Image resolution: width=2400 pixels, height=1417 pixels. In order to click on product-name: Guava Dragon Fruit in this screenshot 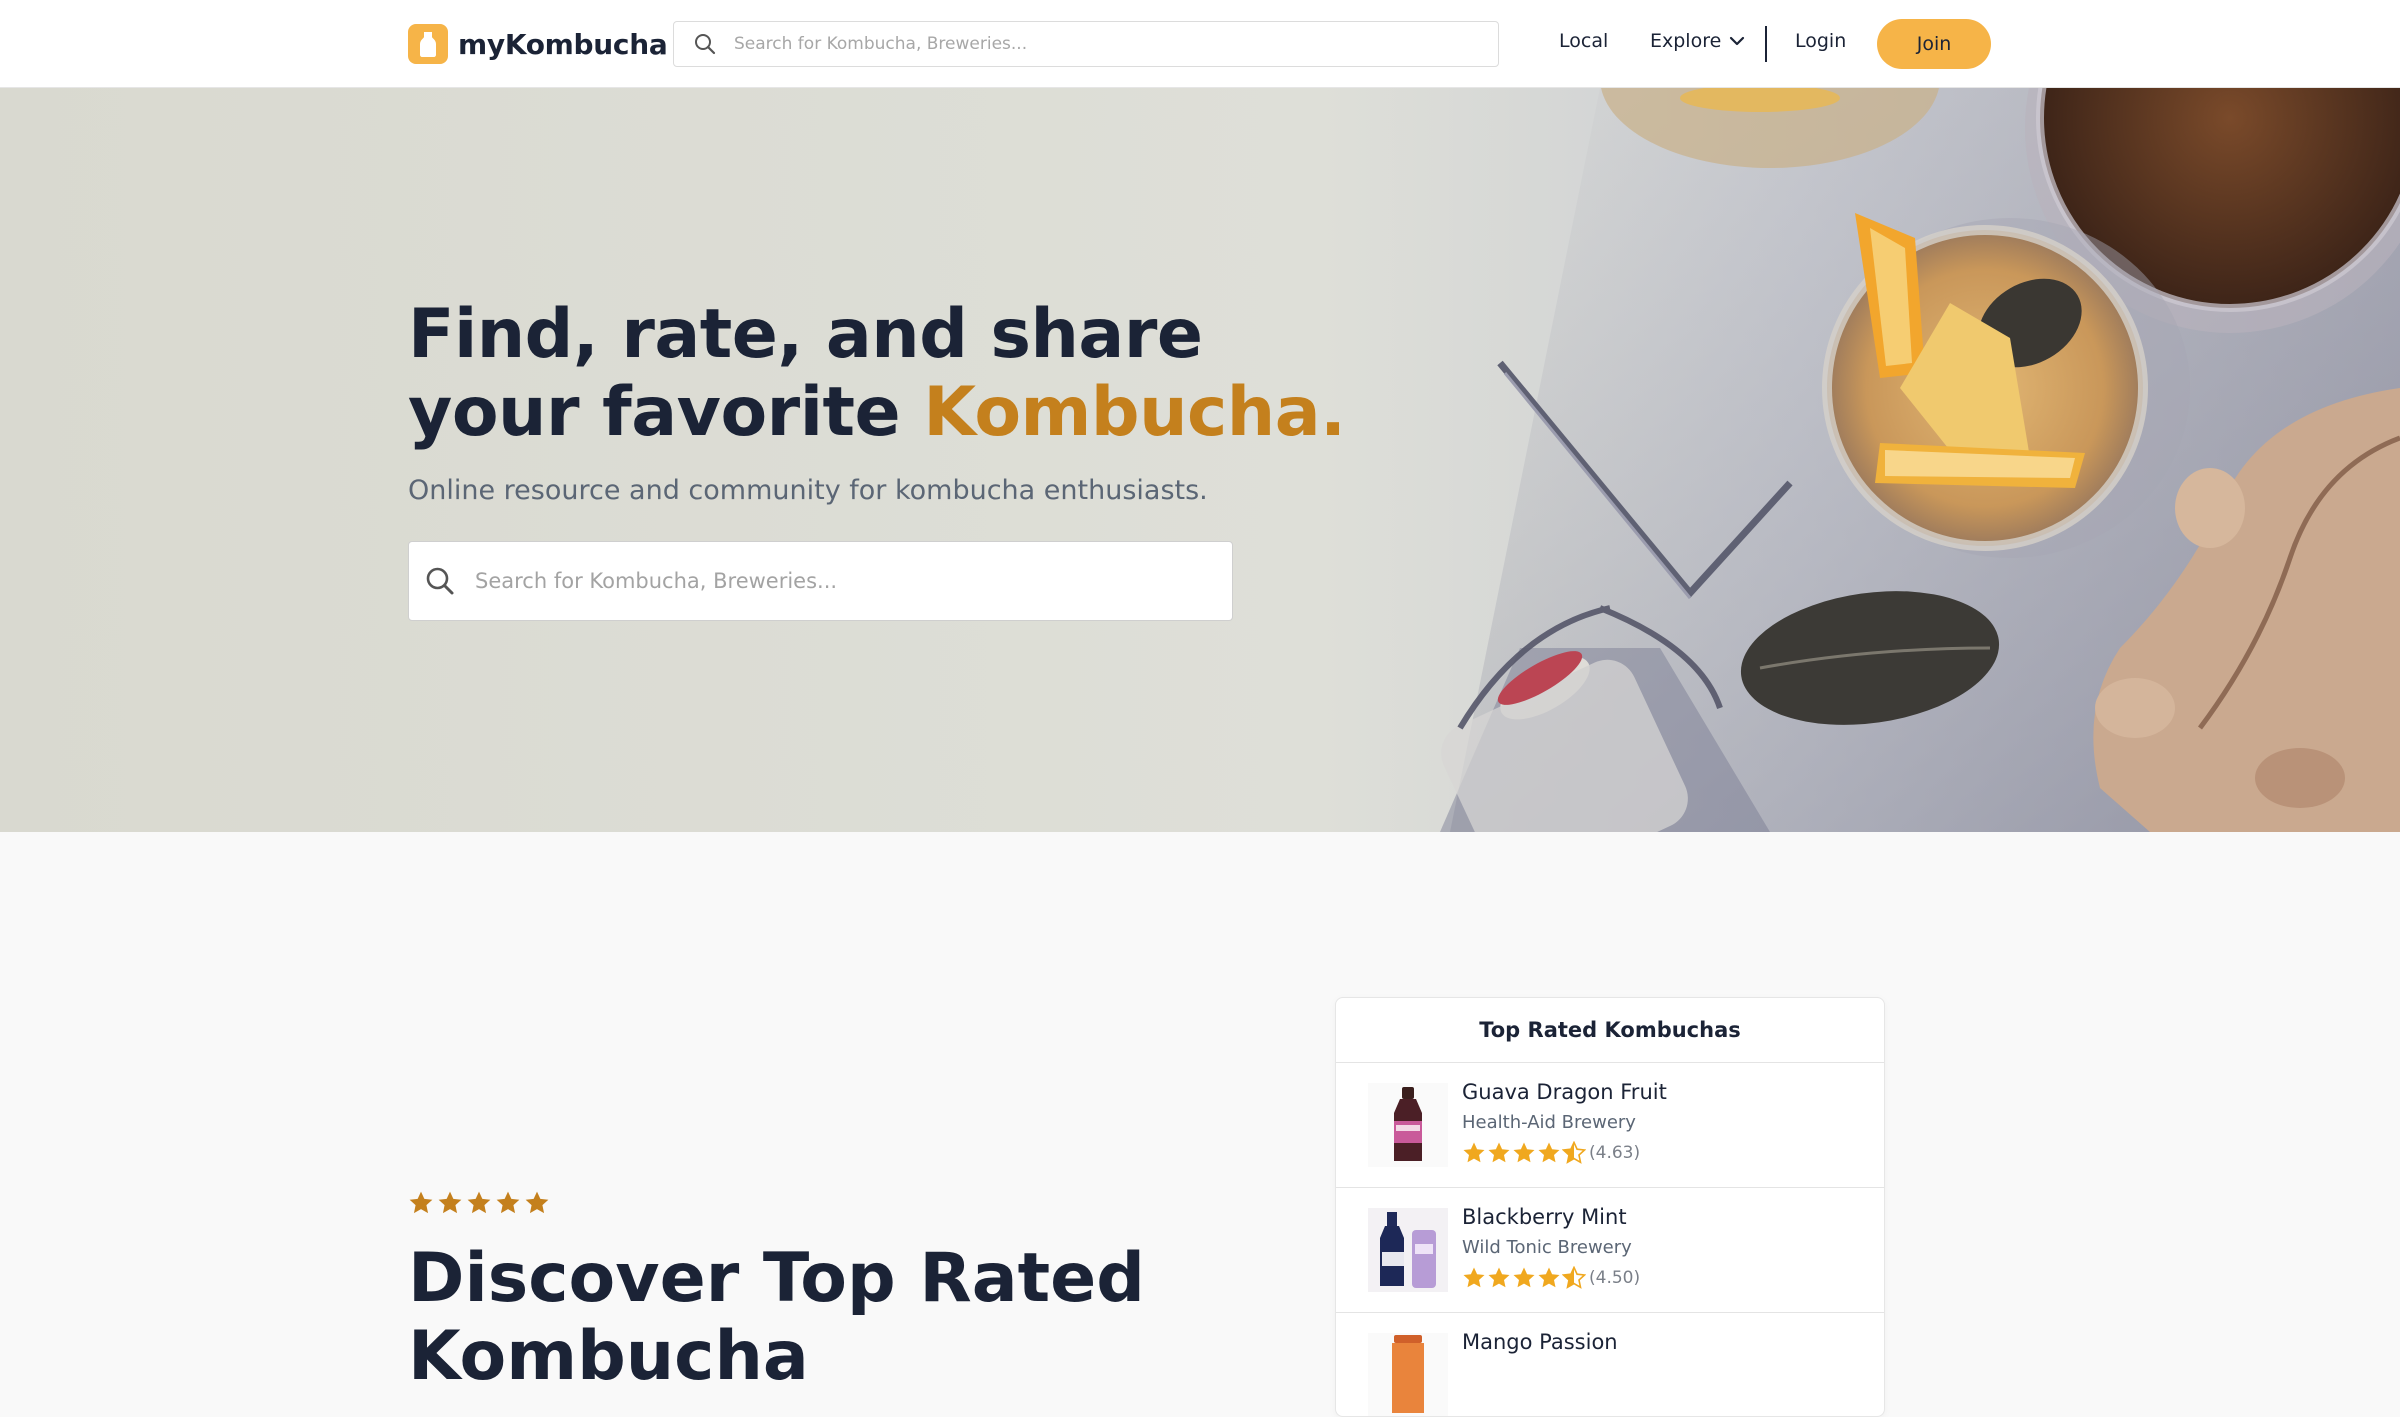, I will do `click(1564, 1092)`.